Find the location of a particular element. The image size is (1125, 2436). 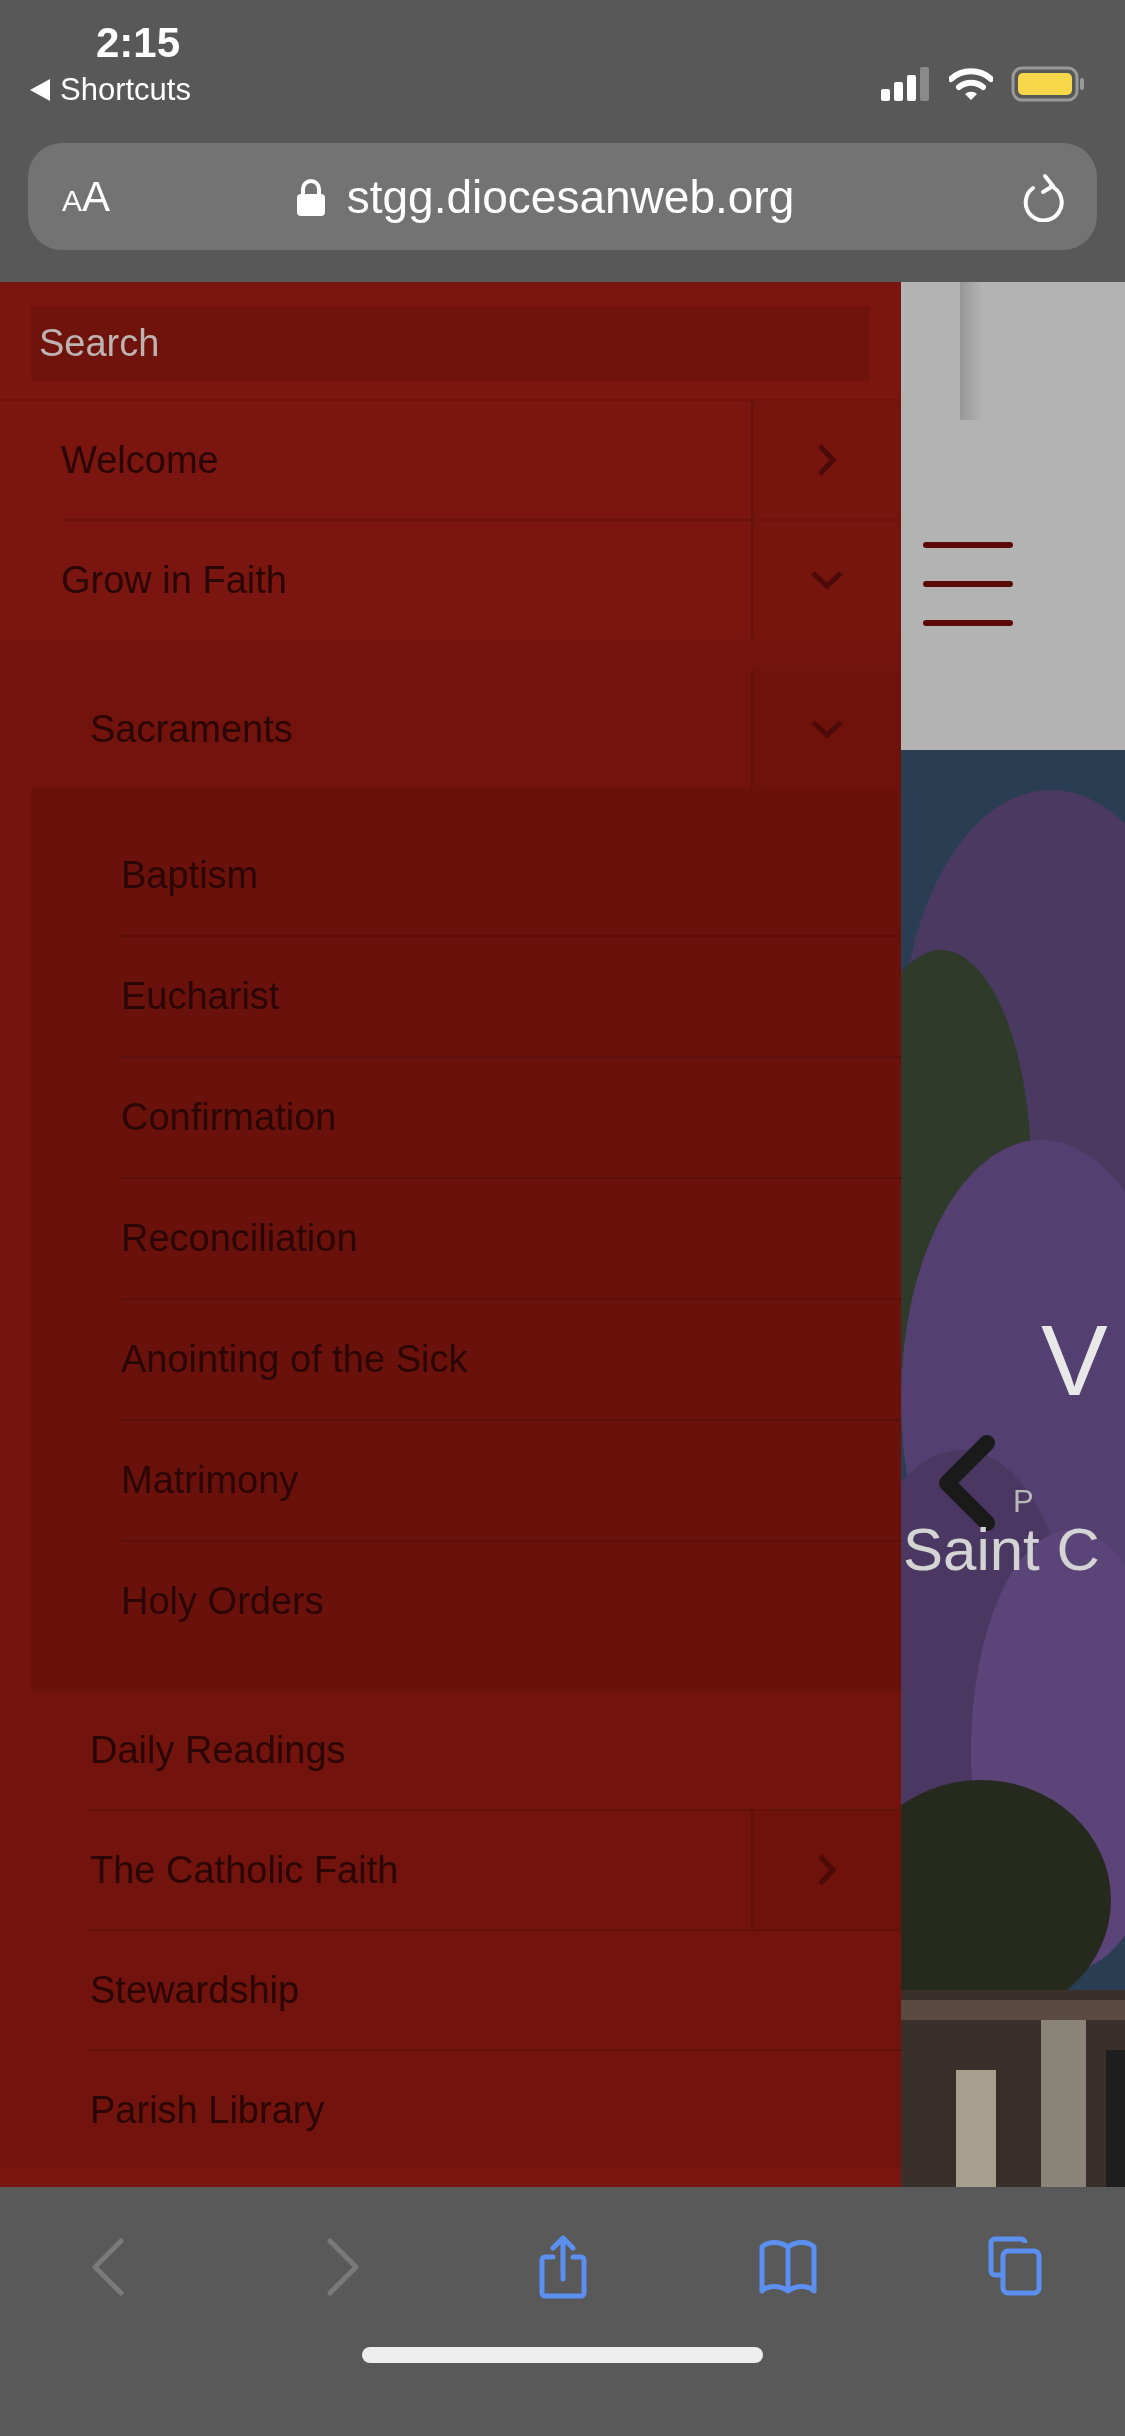

battery-icon is located at coordinates (1048, 84).